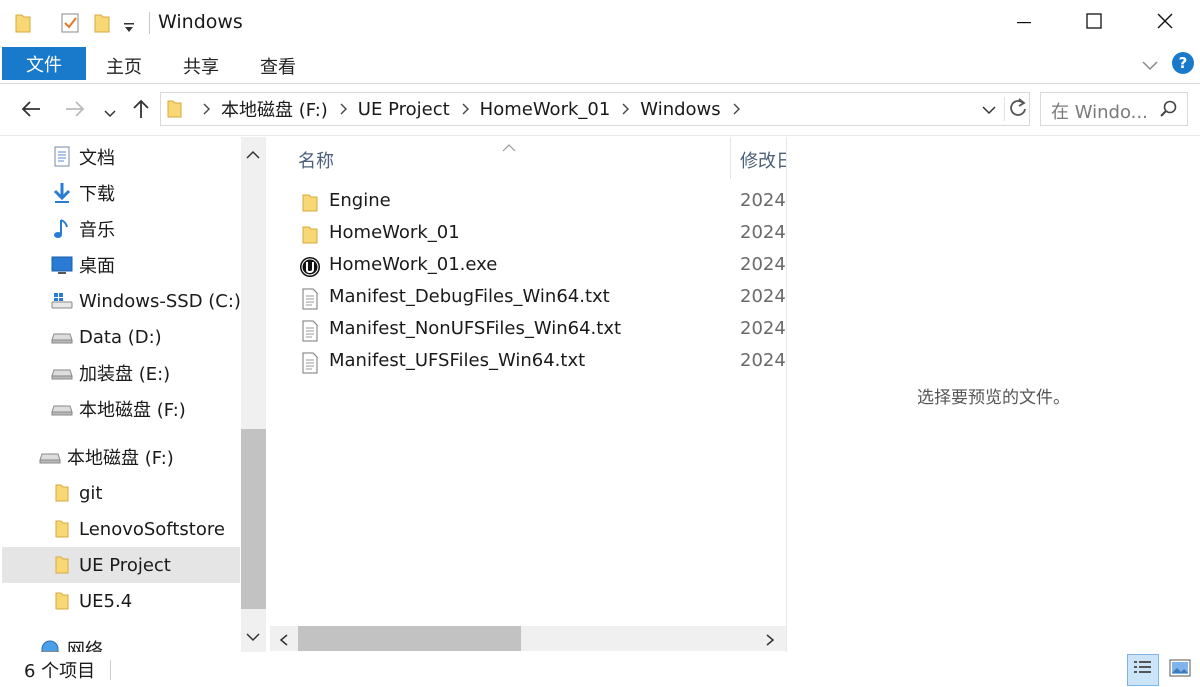  I want to click on file-row: Manifest_NonUFSFiles_Win64.txt 2024, so click(538, 331).